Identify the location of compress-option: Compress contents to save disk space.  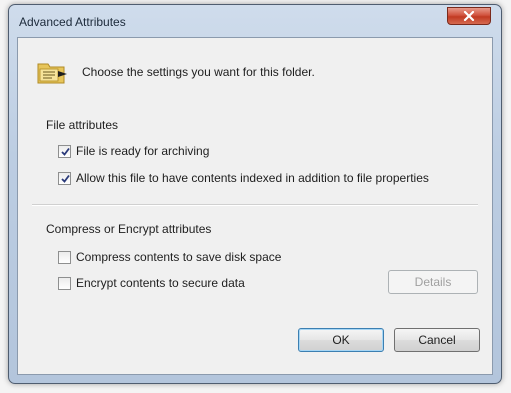
(169, 257).